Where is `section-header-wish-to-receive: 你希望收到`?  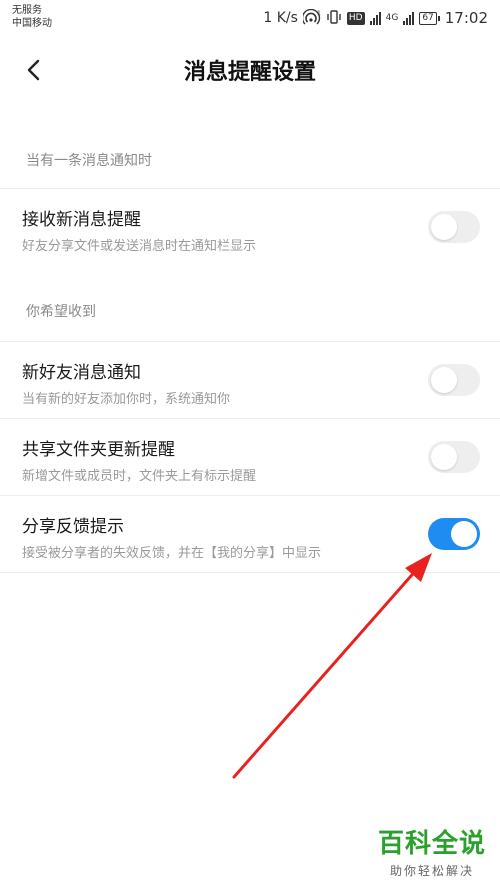
section-header-wish-to-receive: 你希望收到 is located at coordinates (61, 312).